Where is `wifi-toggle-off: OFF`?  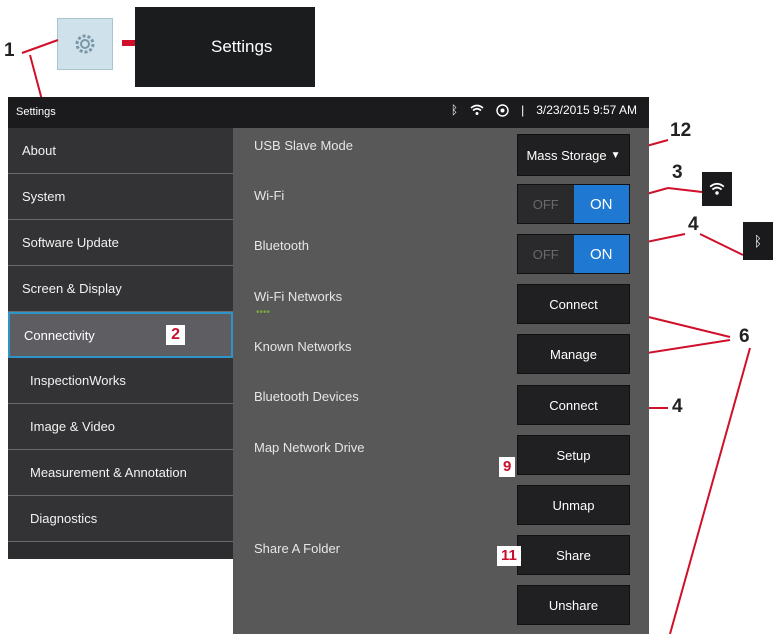
wifi-toggle-off: OFF is located at coordinates (546, 204).